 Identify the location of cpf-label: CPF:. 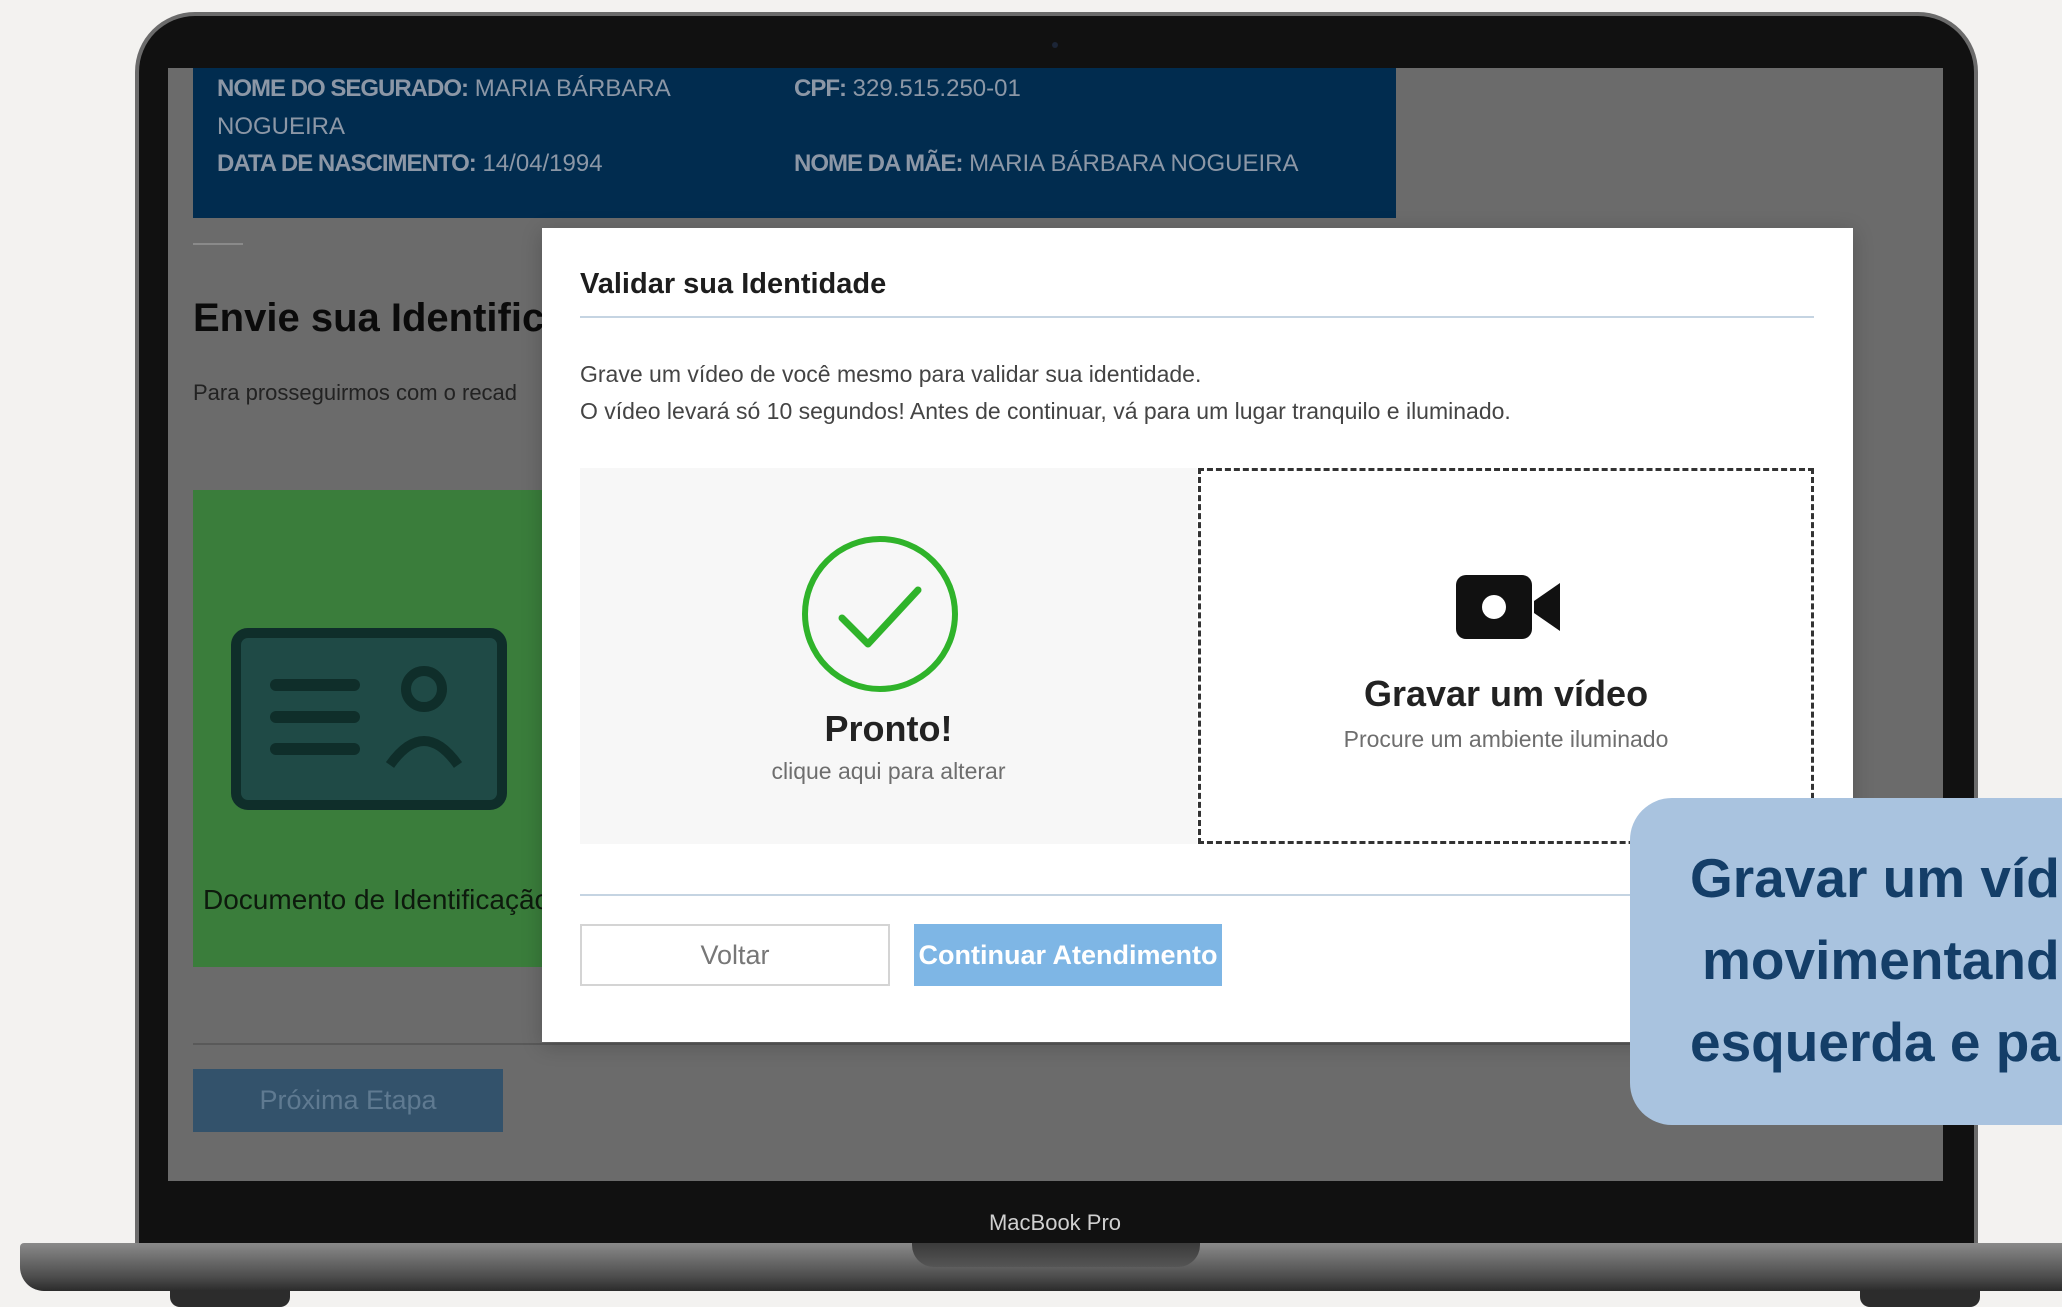
(820, 88).